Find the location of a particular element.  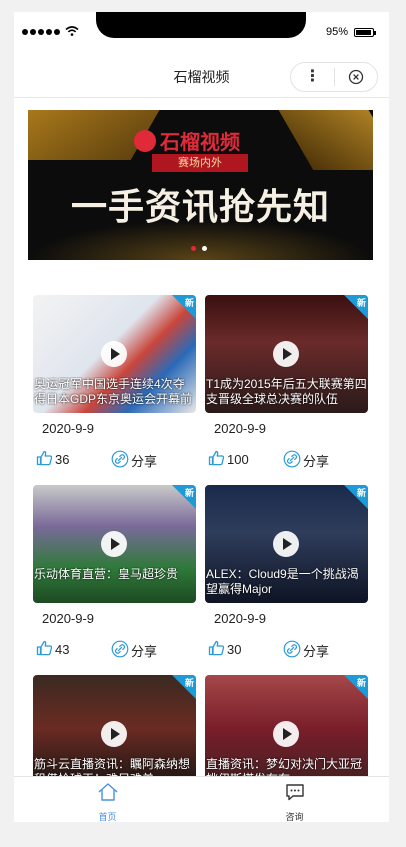

card-actions: 100 分享 is located at coordinates (286, 460).